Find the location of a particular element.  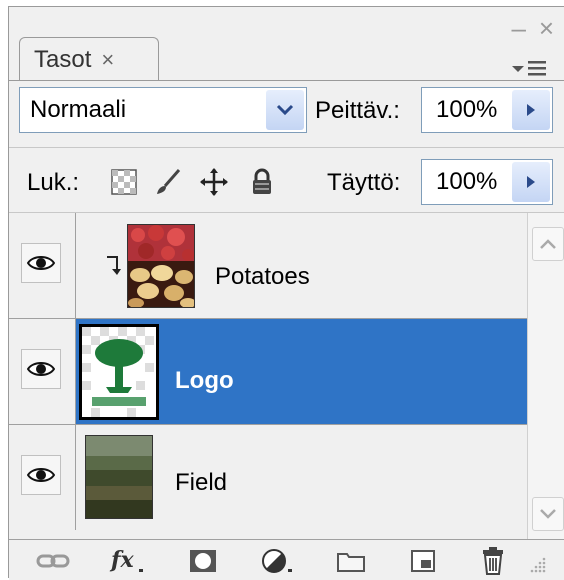

layer-name: Potatoes is located at coordinates (262, 277).